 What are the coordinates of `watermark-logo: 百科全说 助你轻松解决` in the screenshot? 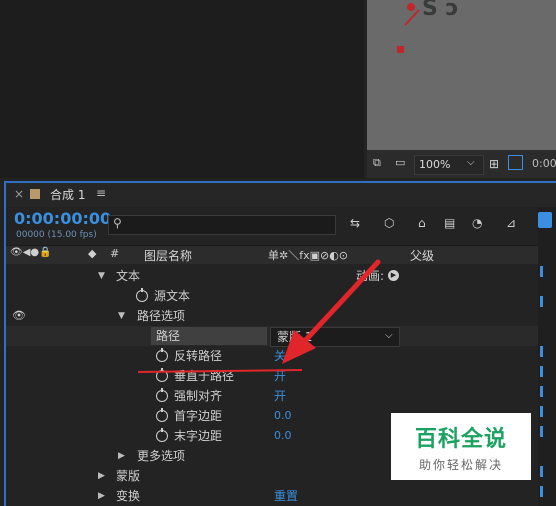 It's located at (461, 446).